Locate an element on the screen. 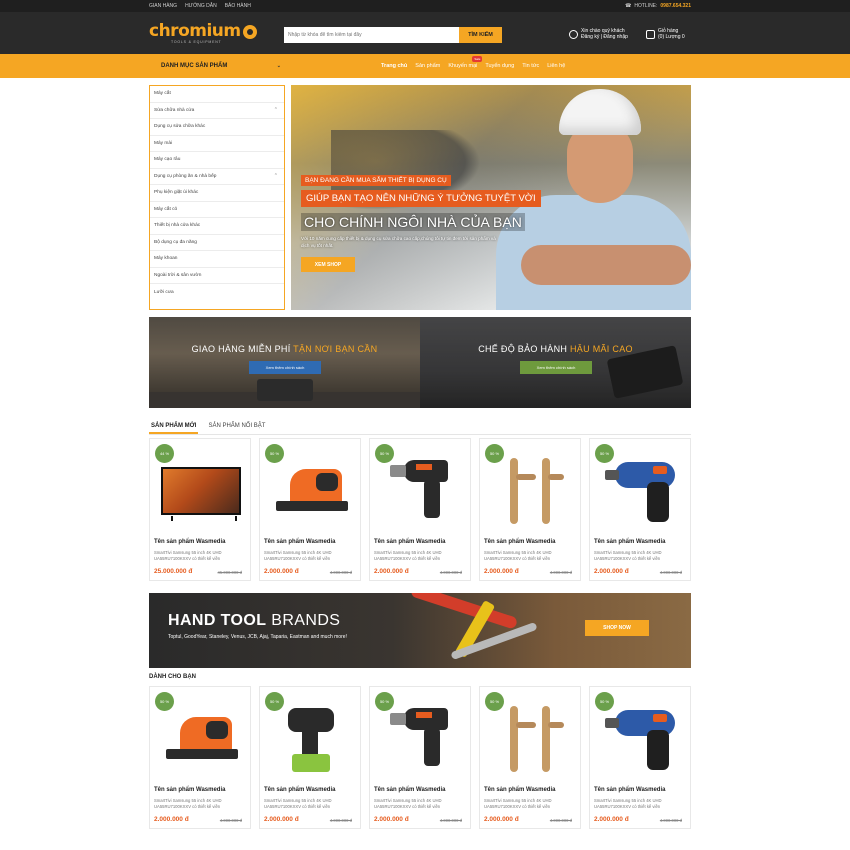 Image resolution: width=850 pixels, height=850 pixels. nav-item-news: Tin tức is located at coordinates (530, 66).